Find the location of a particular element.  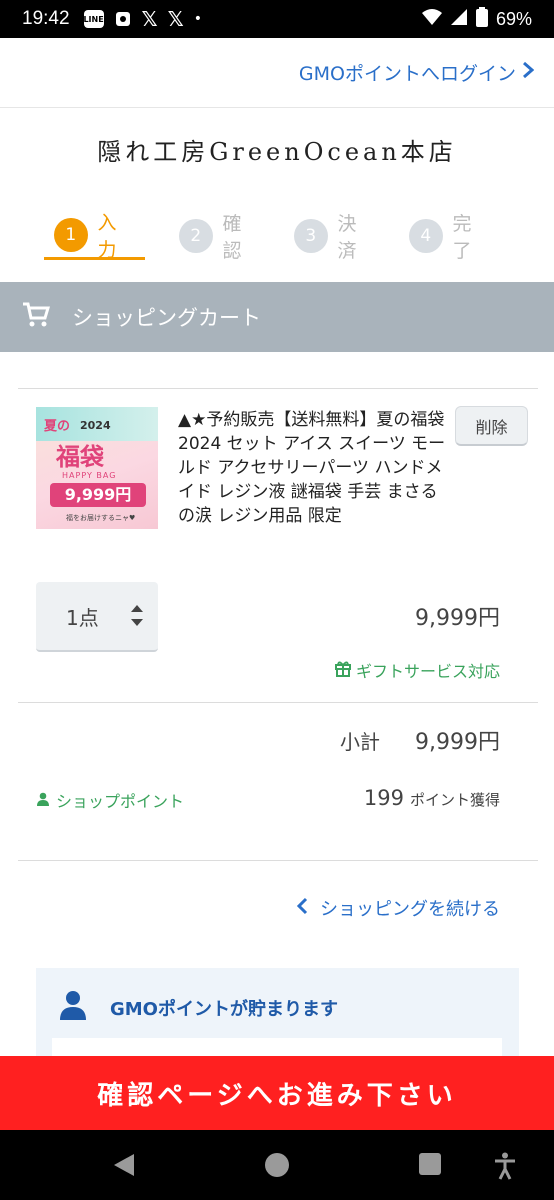

thumb-natsu: 夏の is located at coordinates (57, 426).